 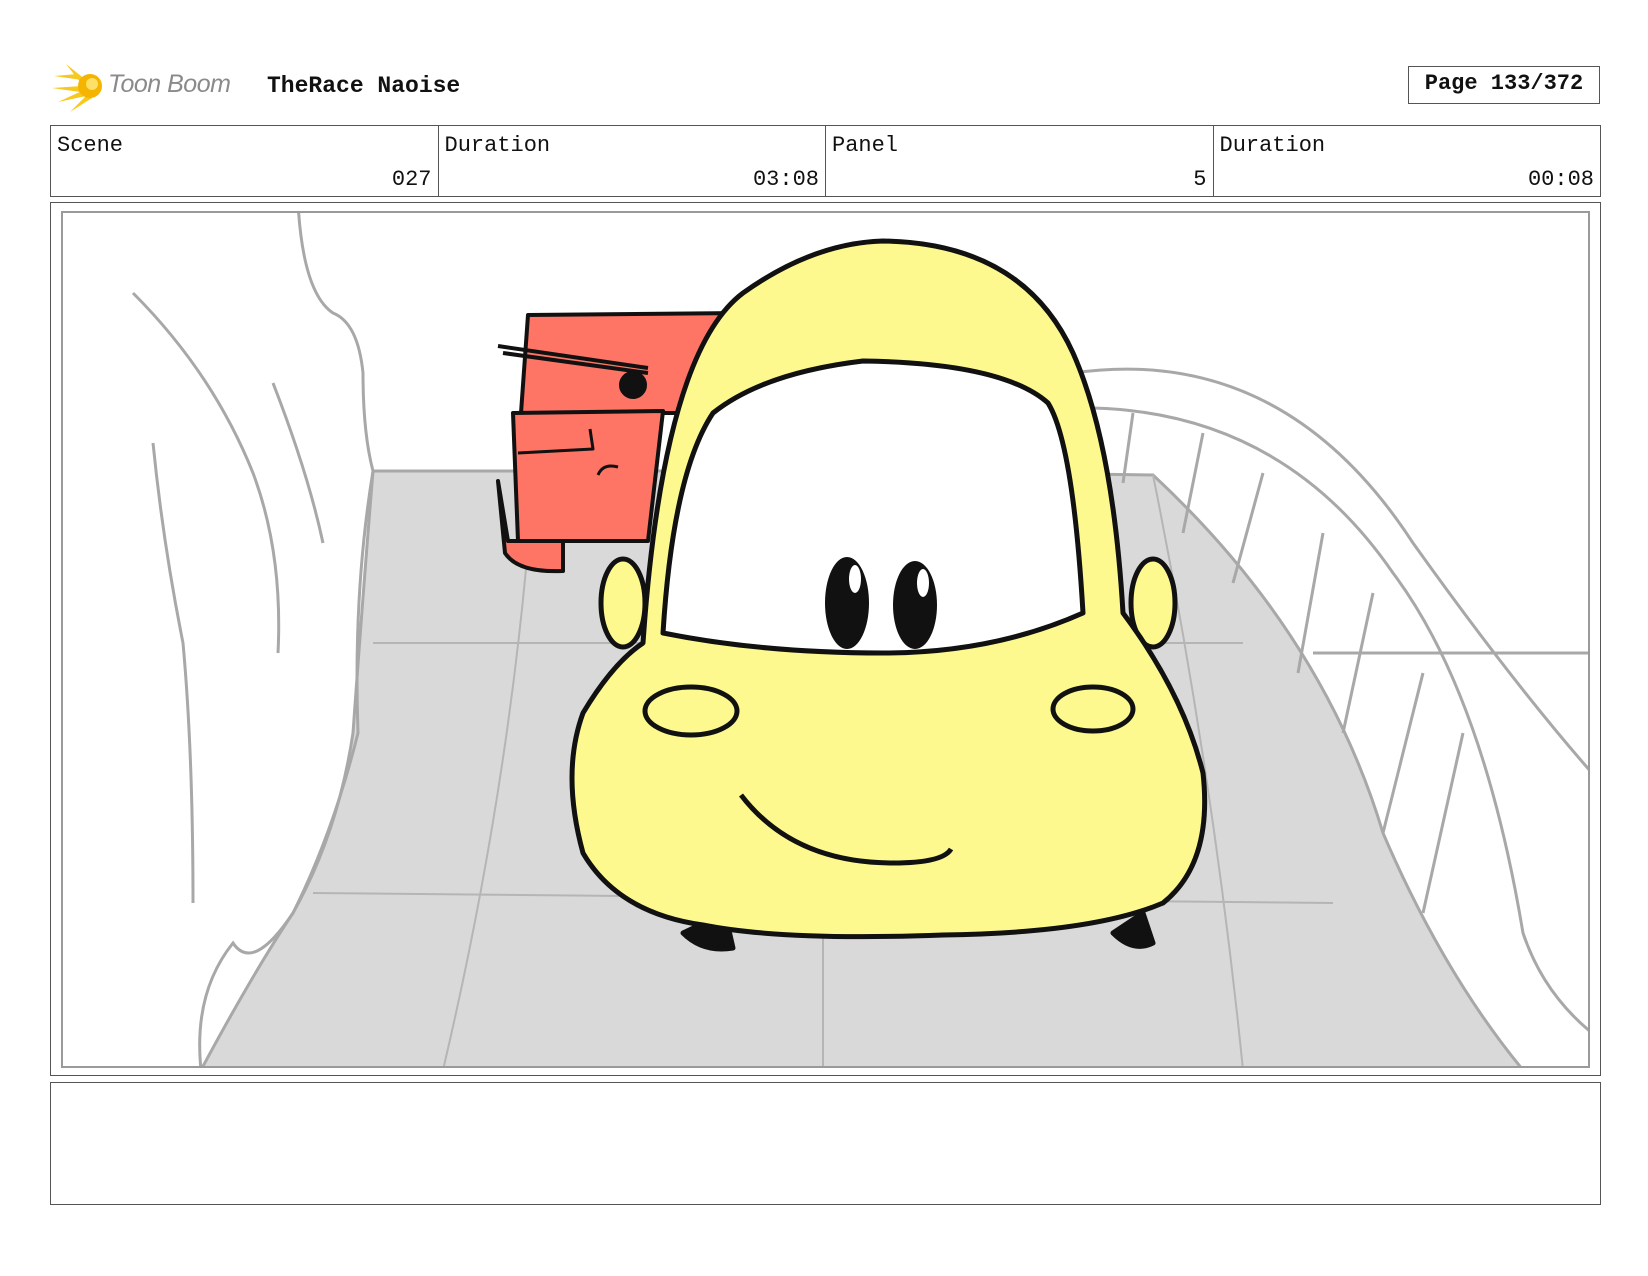 I want to click on panel-duration-cell: Duration 00:08, so click(x=1407, y=161).